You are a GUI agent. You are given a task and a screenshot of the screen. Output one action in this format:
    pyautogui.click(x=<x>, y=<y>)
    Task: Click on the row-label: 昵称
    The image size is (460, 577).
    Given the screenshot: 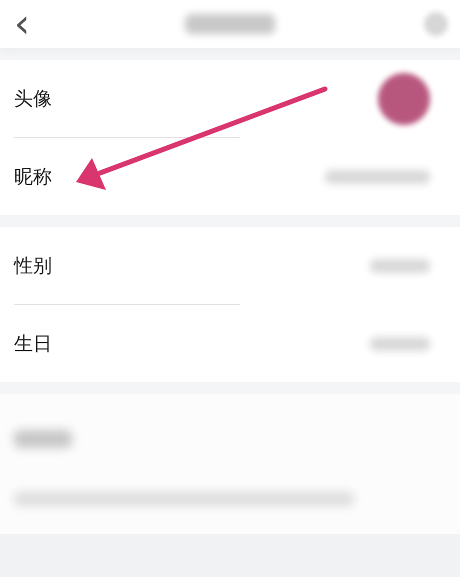 What is the action you would take?
    pyautogui.click(x=33, y=177)
    